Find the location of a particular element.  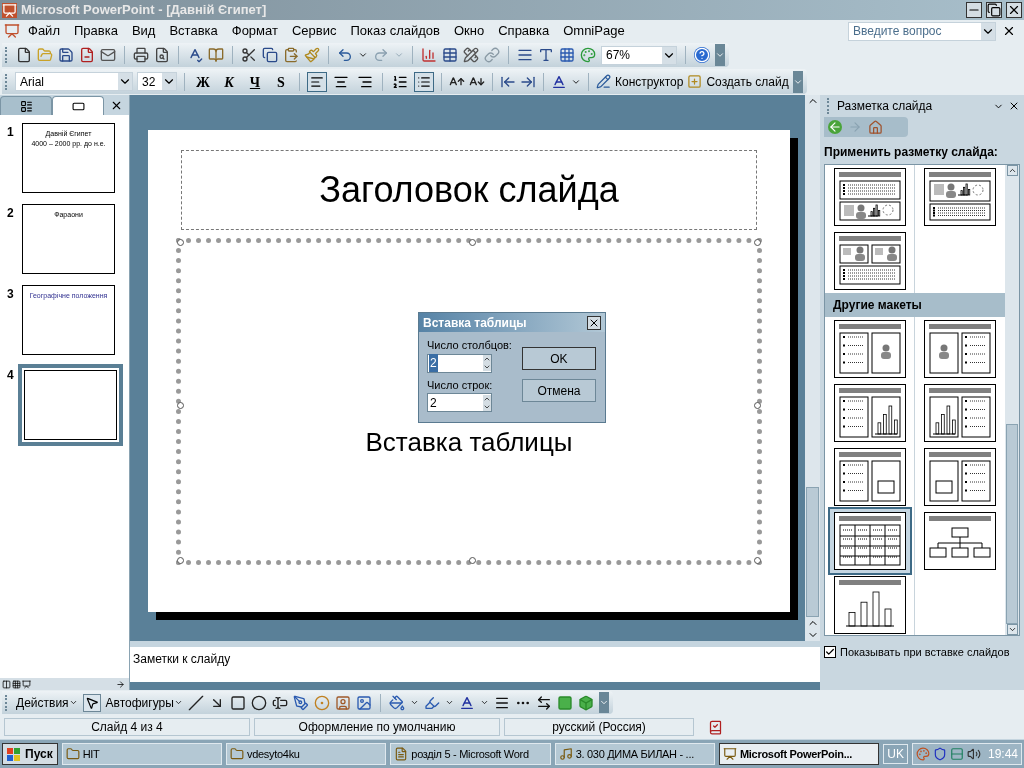

zoom-field: 67% is located at coordinates (639, 55).